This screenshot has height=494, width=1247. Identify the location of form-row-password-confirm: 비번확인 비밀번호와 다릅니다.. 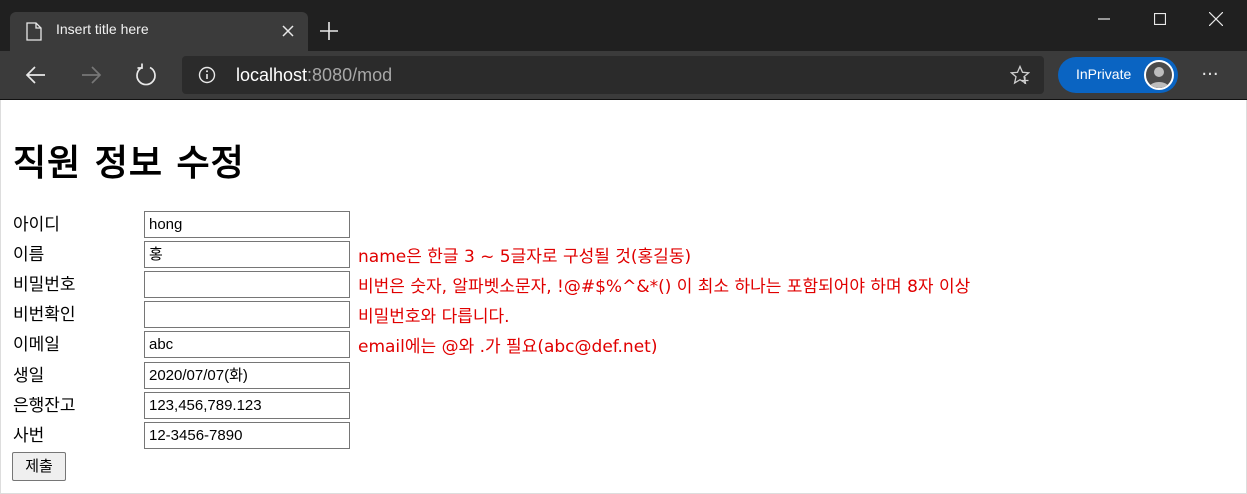
(624, 315).